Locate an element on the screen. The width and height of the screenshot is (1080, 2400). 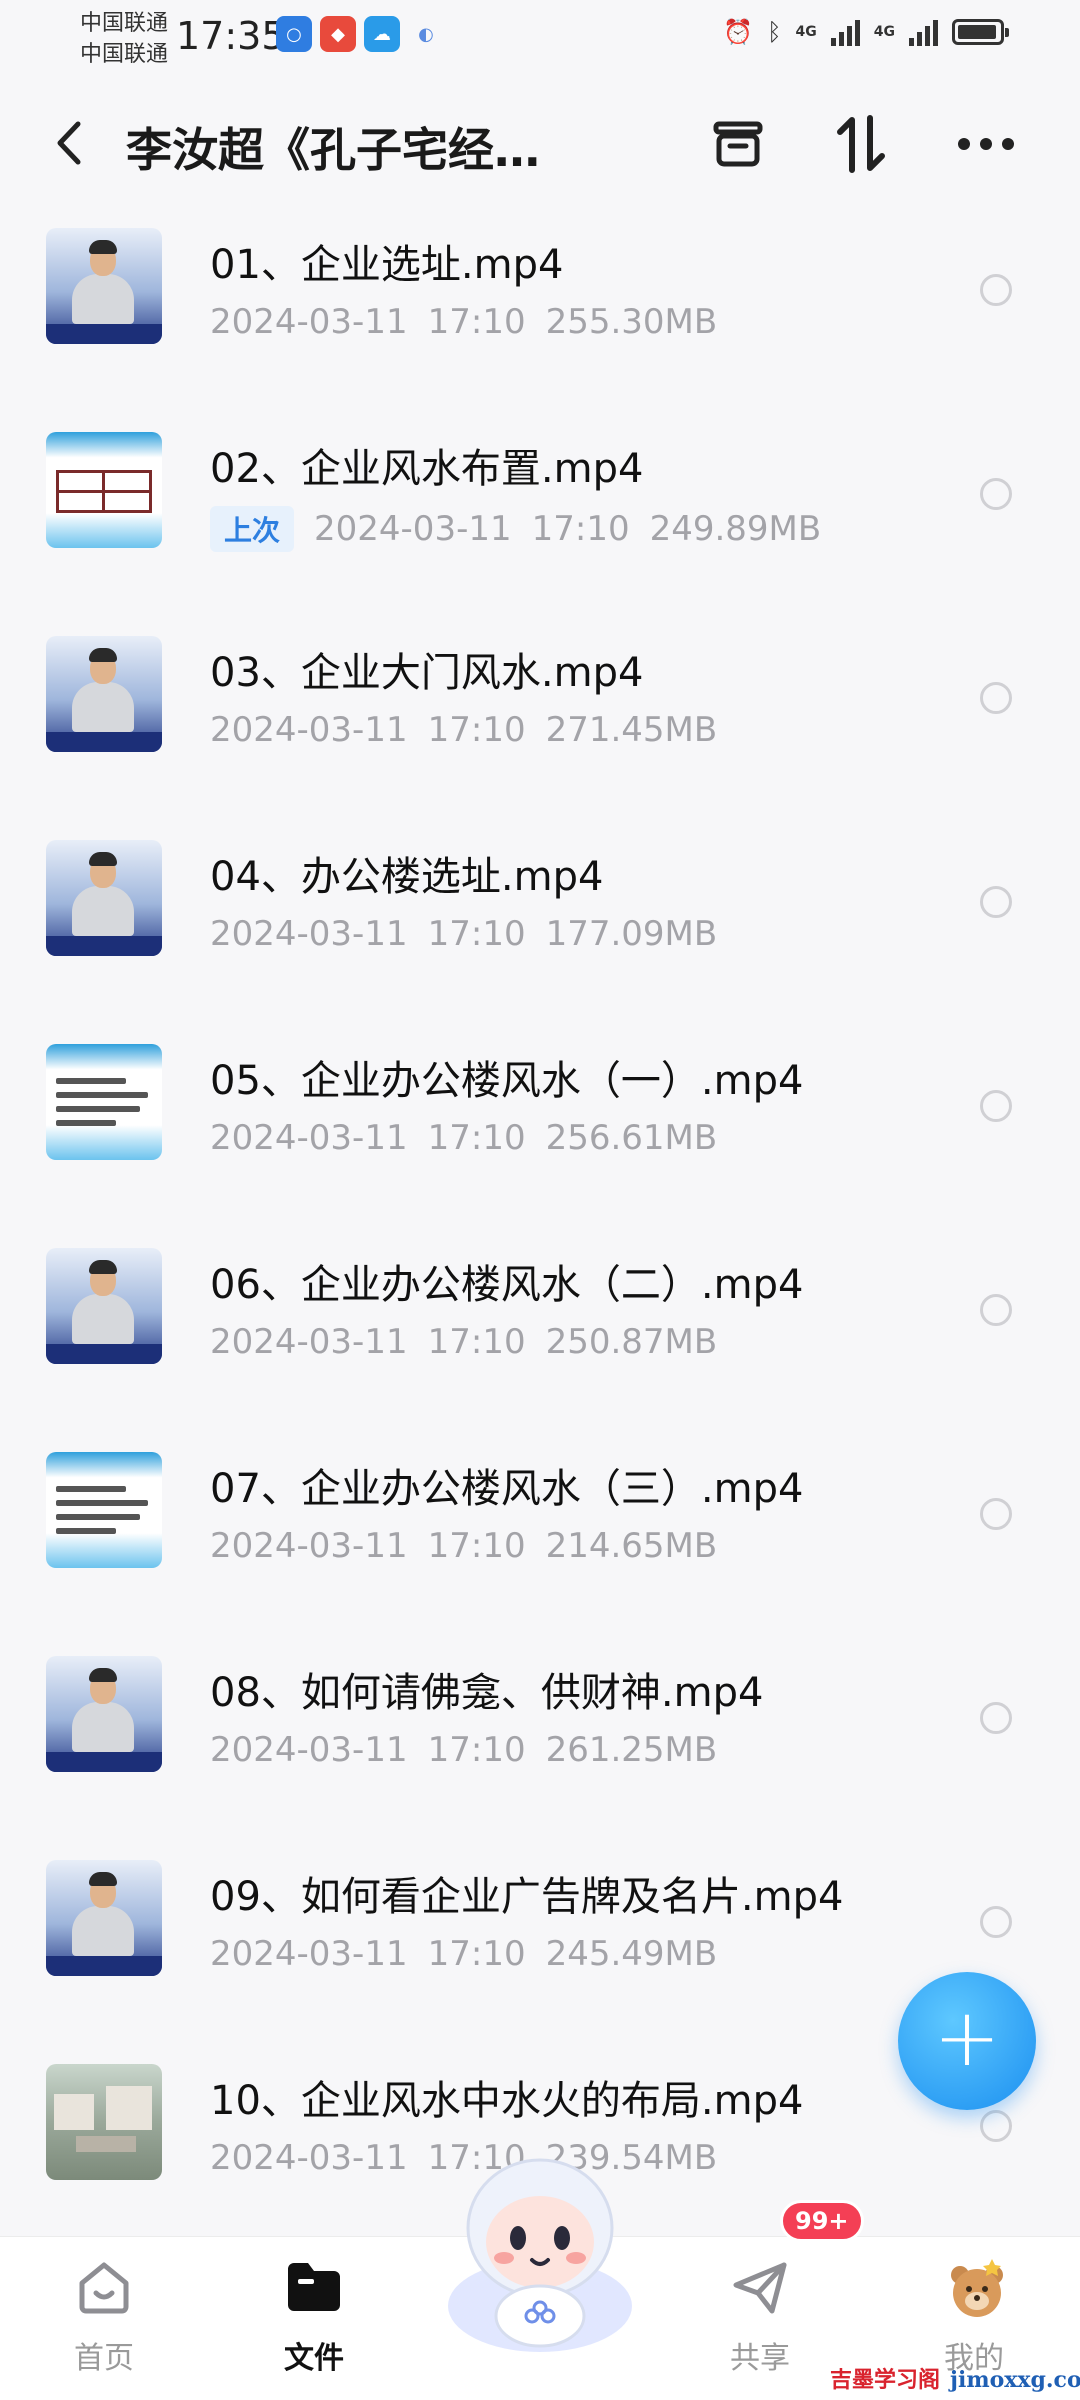
weather-icon: ☁ is located at coordinates (382, 34).